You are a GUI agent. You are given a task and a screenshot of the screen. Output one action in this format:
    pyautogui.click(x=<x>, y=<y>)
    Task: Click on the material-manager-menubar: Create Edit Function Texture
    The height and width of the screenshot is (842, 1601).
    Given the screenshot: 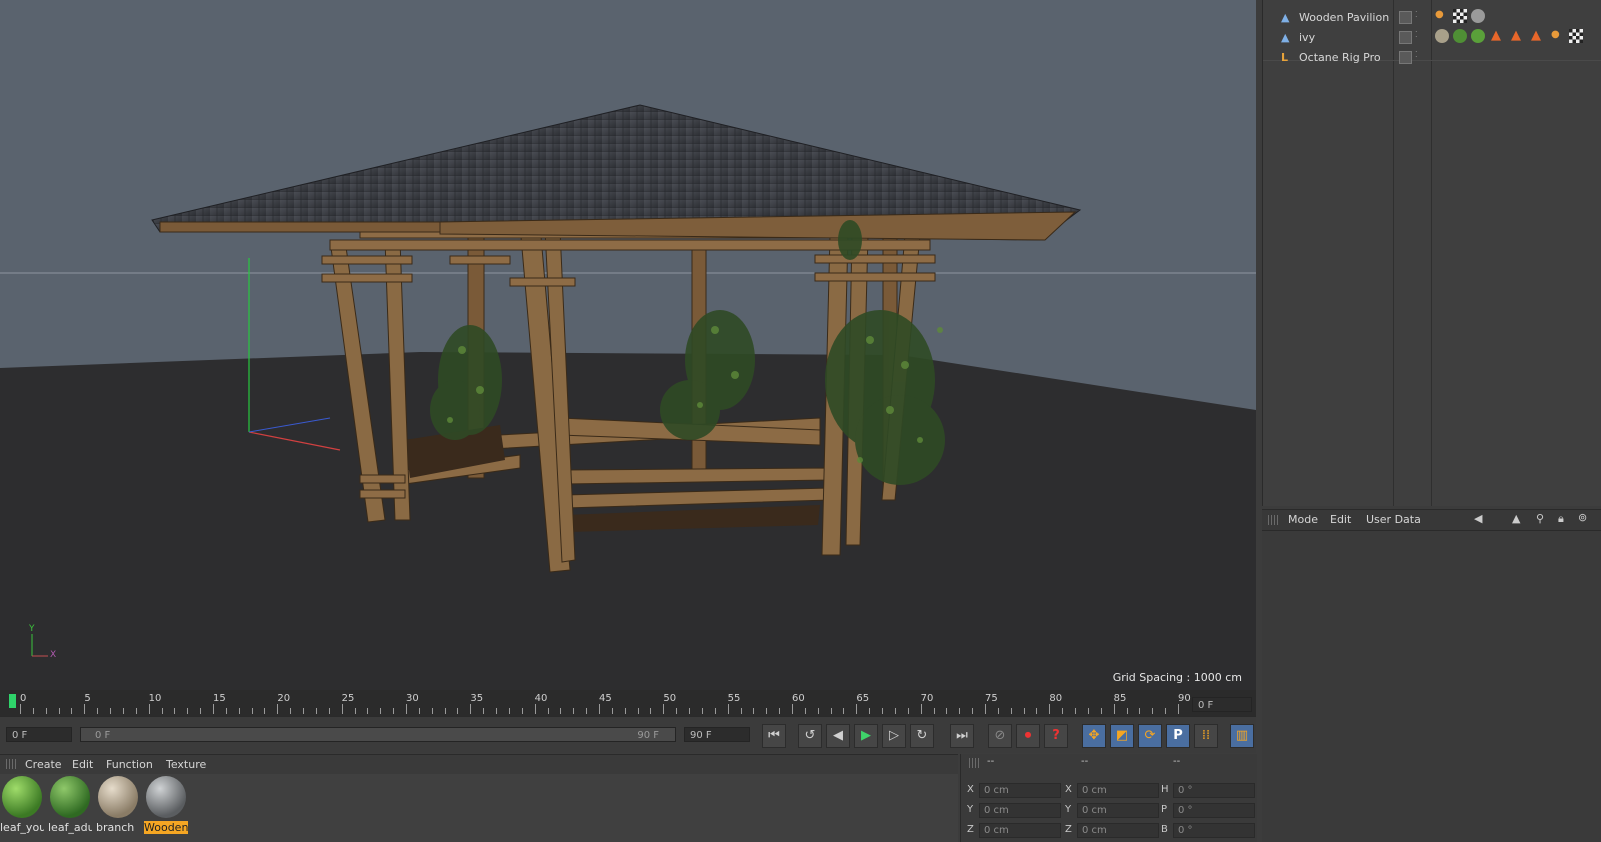 What is the action you would take?
    pyautogui.click(x=479, y=764)
    